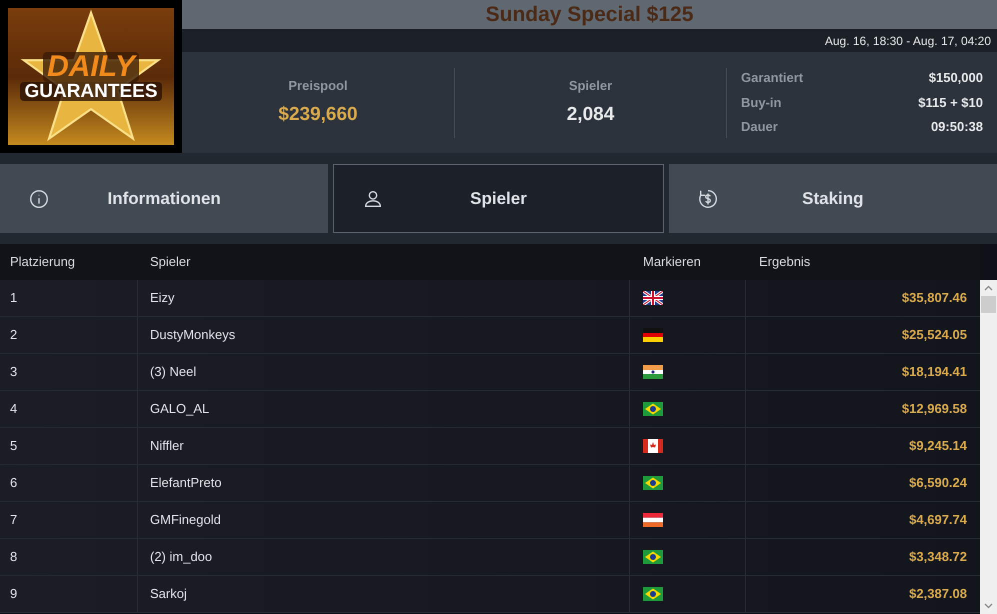 The image size is (997, 614). What do you see at coordinates (170, 262) in the screenshot?
I see `column-header: Spieler` at bounding box center [170, 262].